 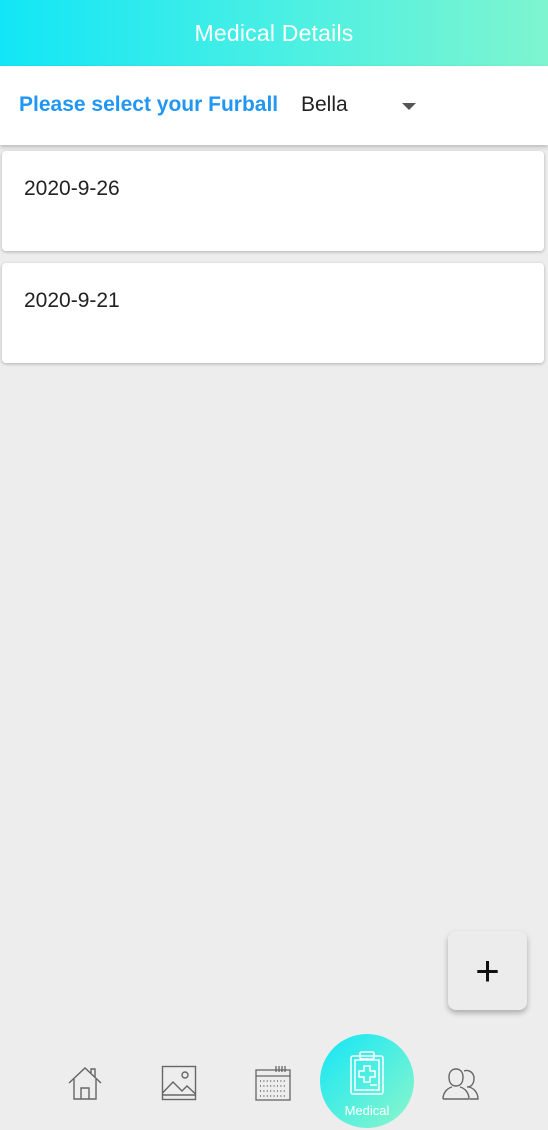 I want to click on nav-home, so click(x=85, y=1083).